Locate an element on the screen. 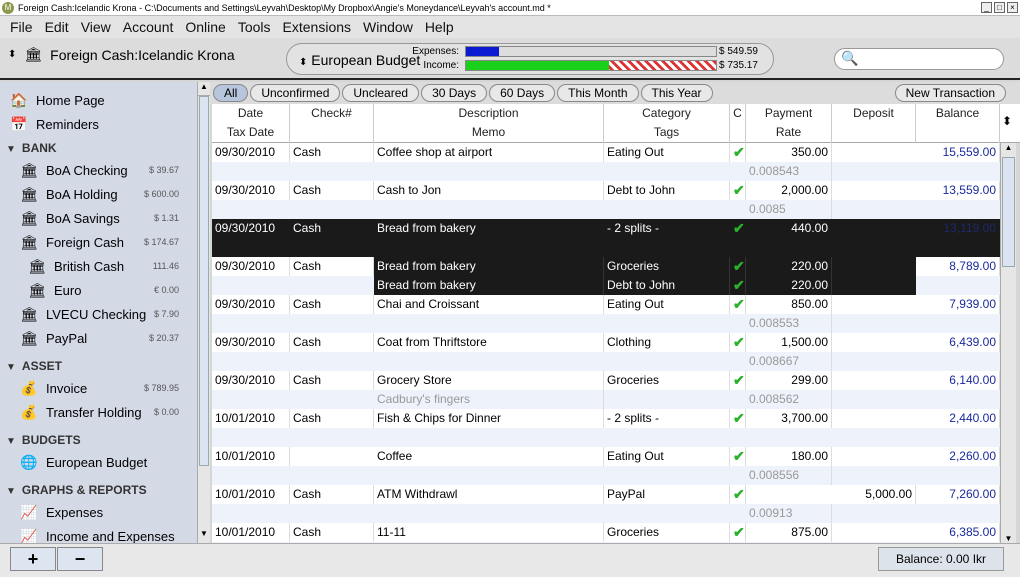  sidebar-item-income-and-expenses: 📈 Income and Expenses is located at coordinates (98, 533).